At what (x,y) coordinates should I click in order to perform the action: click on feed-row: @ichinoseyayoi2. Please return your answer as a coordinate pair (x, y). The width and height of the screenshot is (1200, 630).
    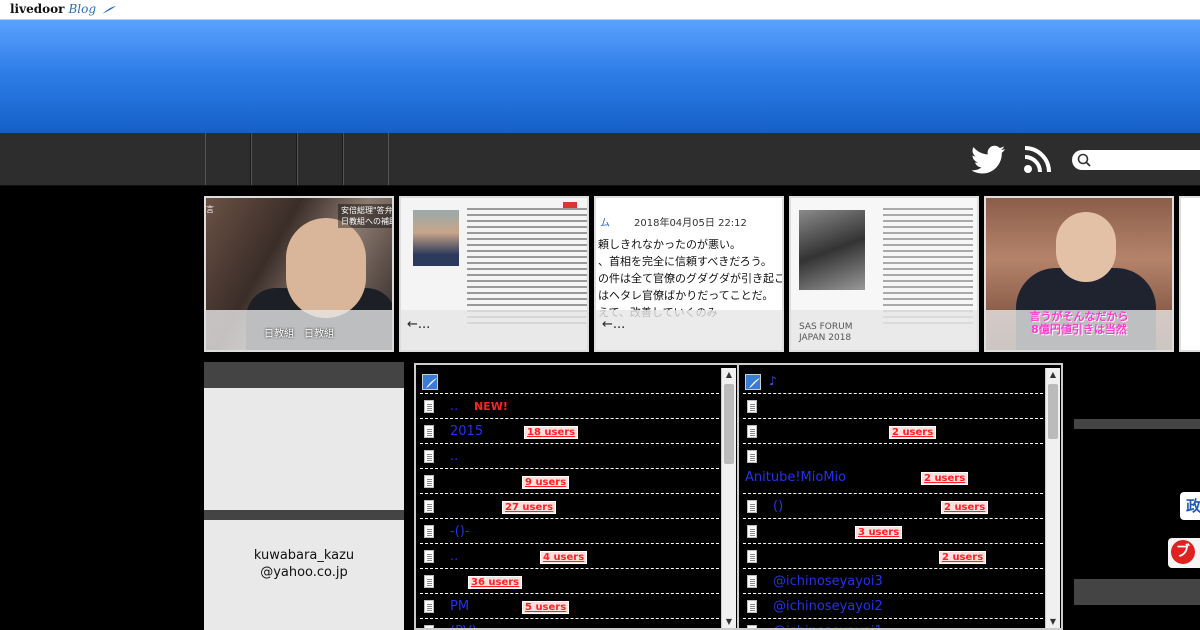
    Looking at the image, I should click on (893, 606).